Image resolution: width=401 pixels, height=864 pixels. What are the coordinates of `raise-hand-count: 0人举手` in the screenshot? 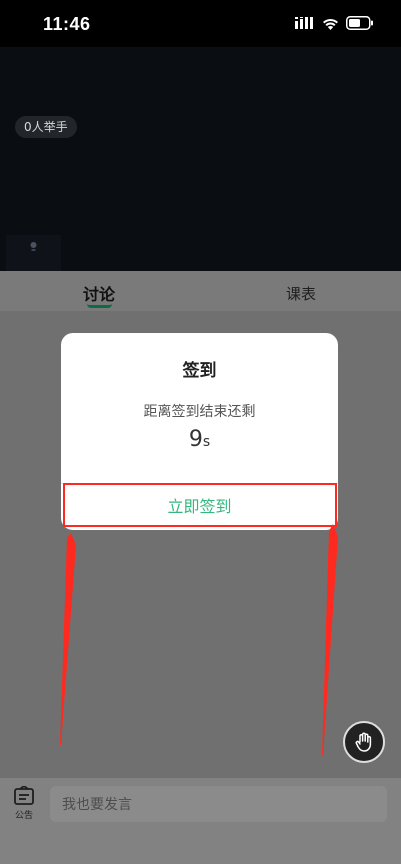 It's located at (46, 127).